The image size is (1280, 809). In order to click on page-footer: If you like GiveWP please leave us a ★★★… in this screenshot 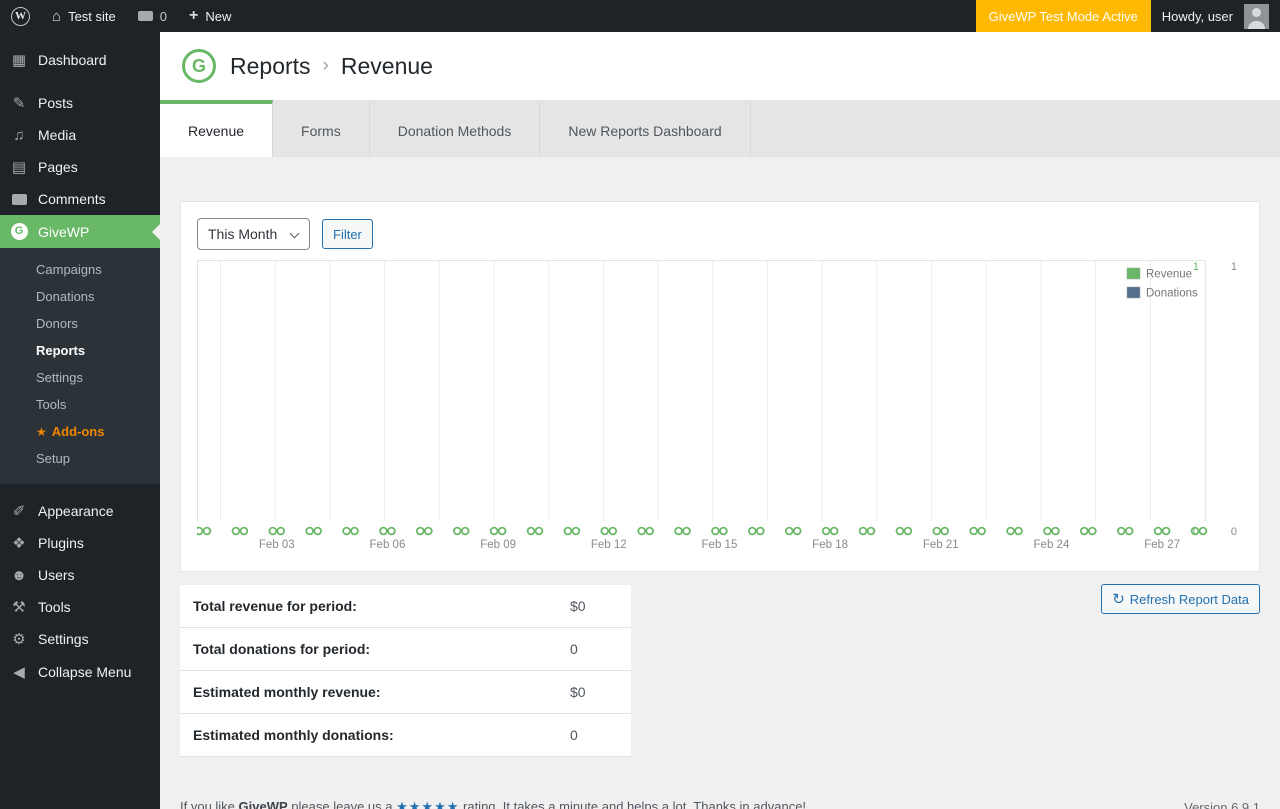, I will do `click(720, 804)`.